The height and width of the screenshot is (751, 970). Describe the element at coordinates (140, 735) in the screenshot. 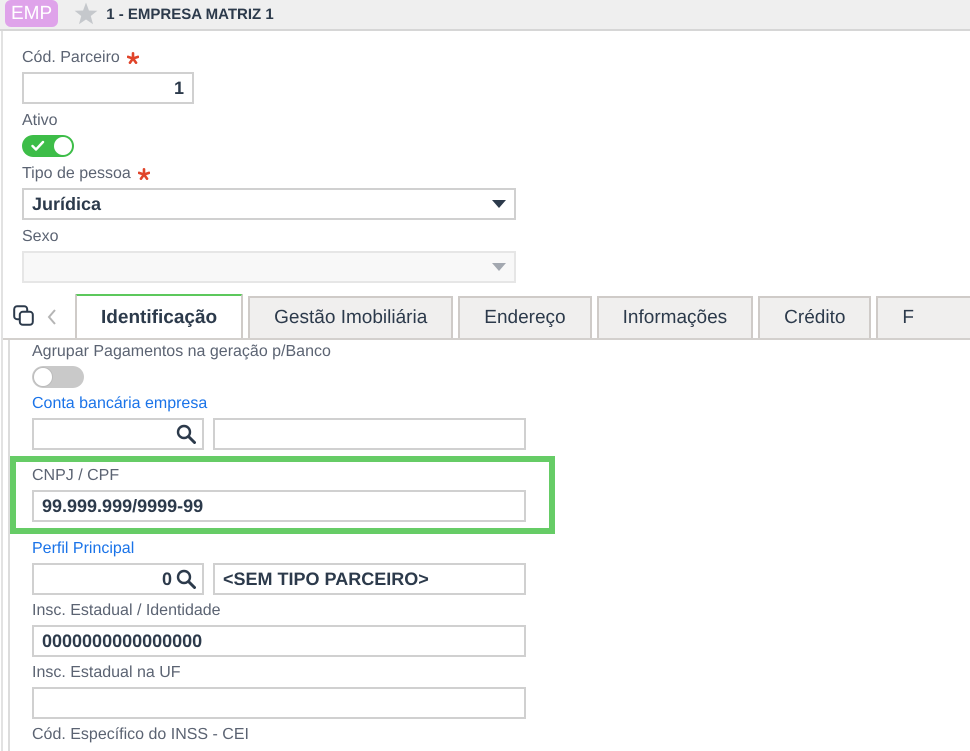

I see `field-label: Cód. Específico do INSS - CEI` at that location.